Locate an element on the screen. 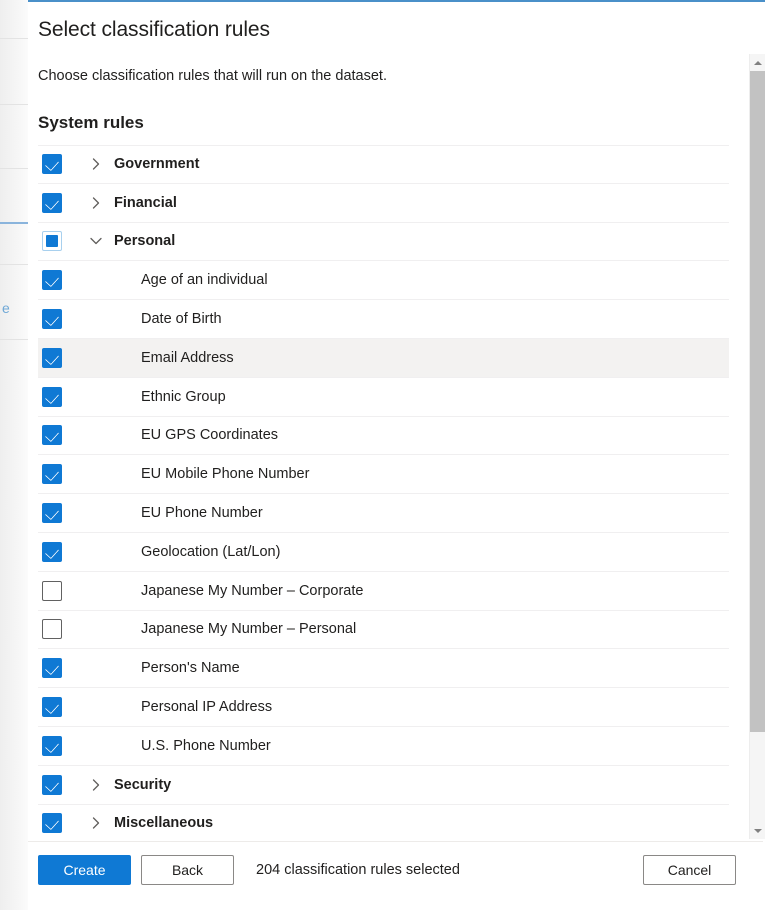  rule-row: Personal IP Address is located at coordinates (383, 707).